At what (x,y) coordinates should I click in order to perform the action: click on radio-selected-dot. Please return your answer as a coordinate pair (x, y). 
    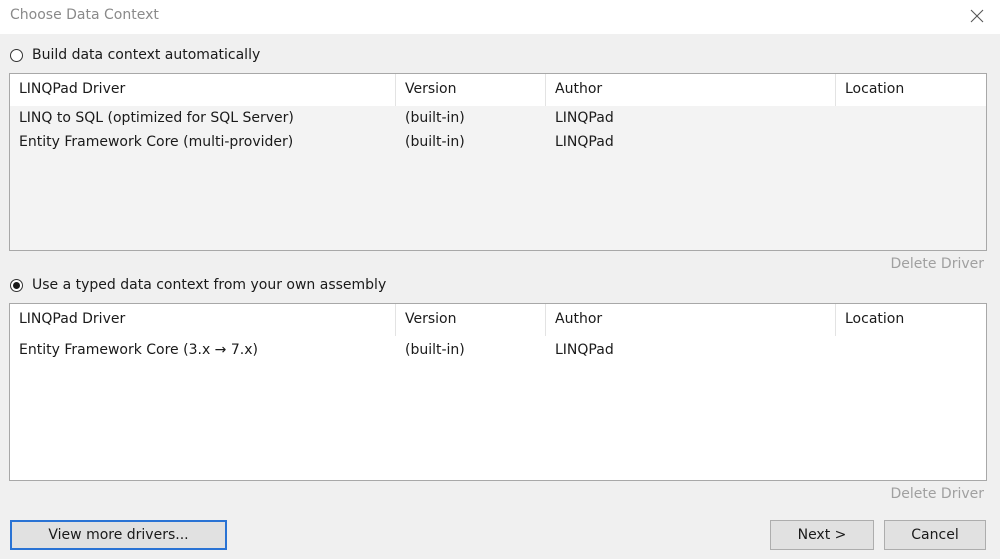
    Looking at the image, I should click on (16, 285).